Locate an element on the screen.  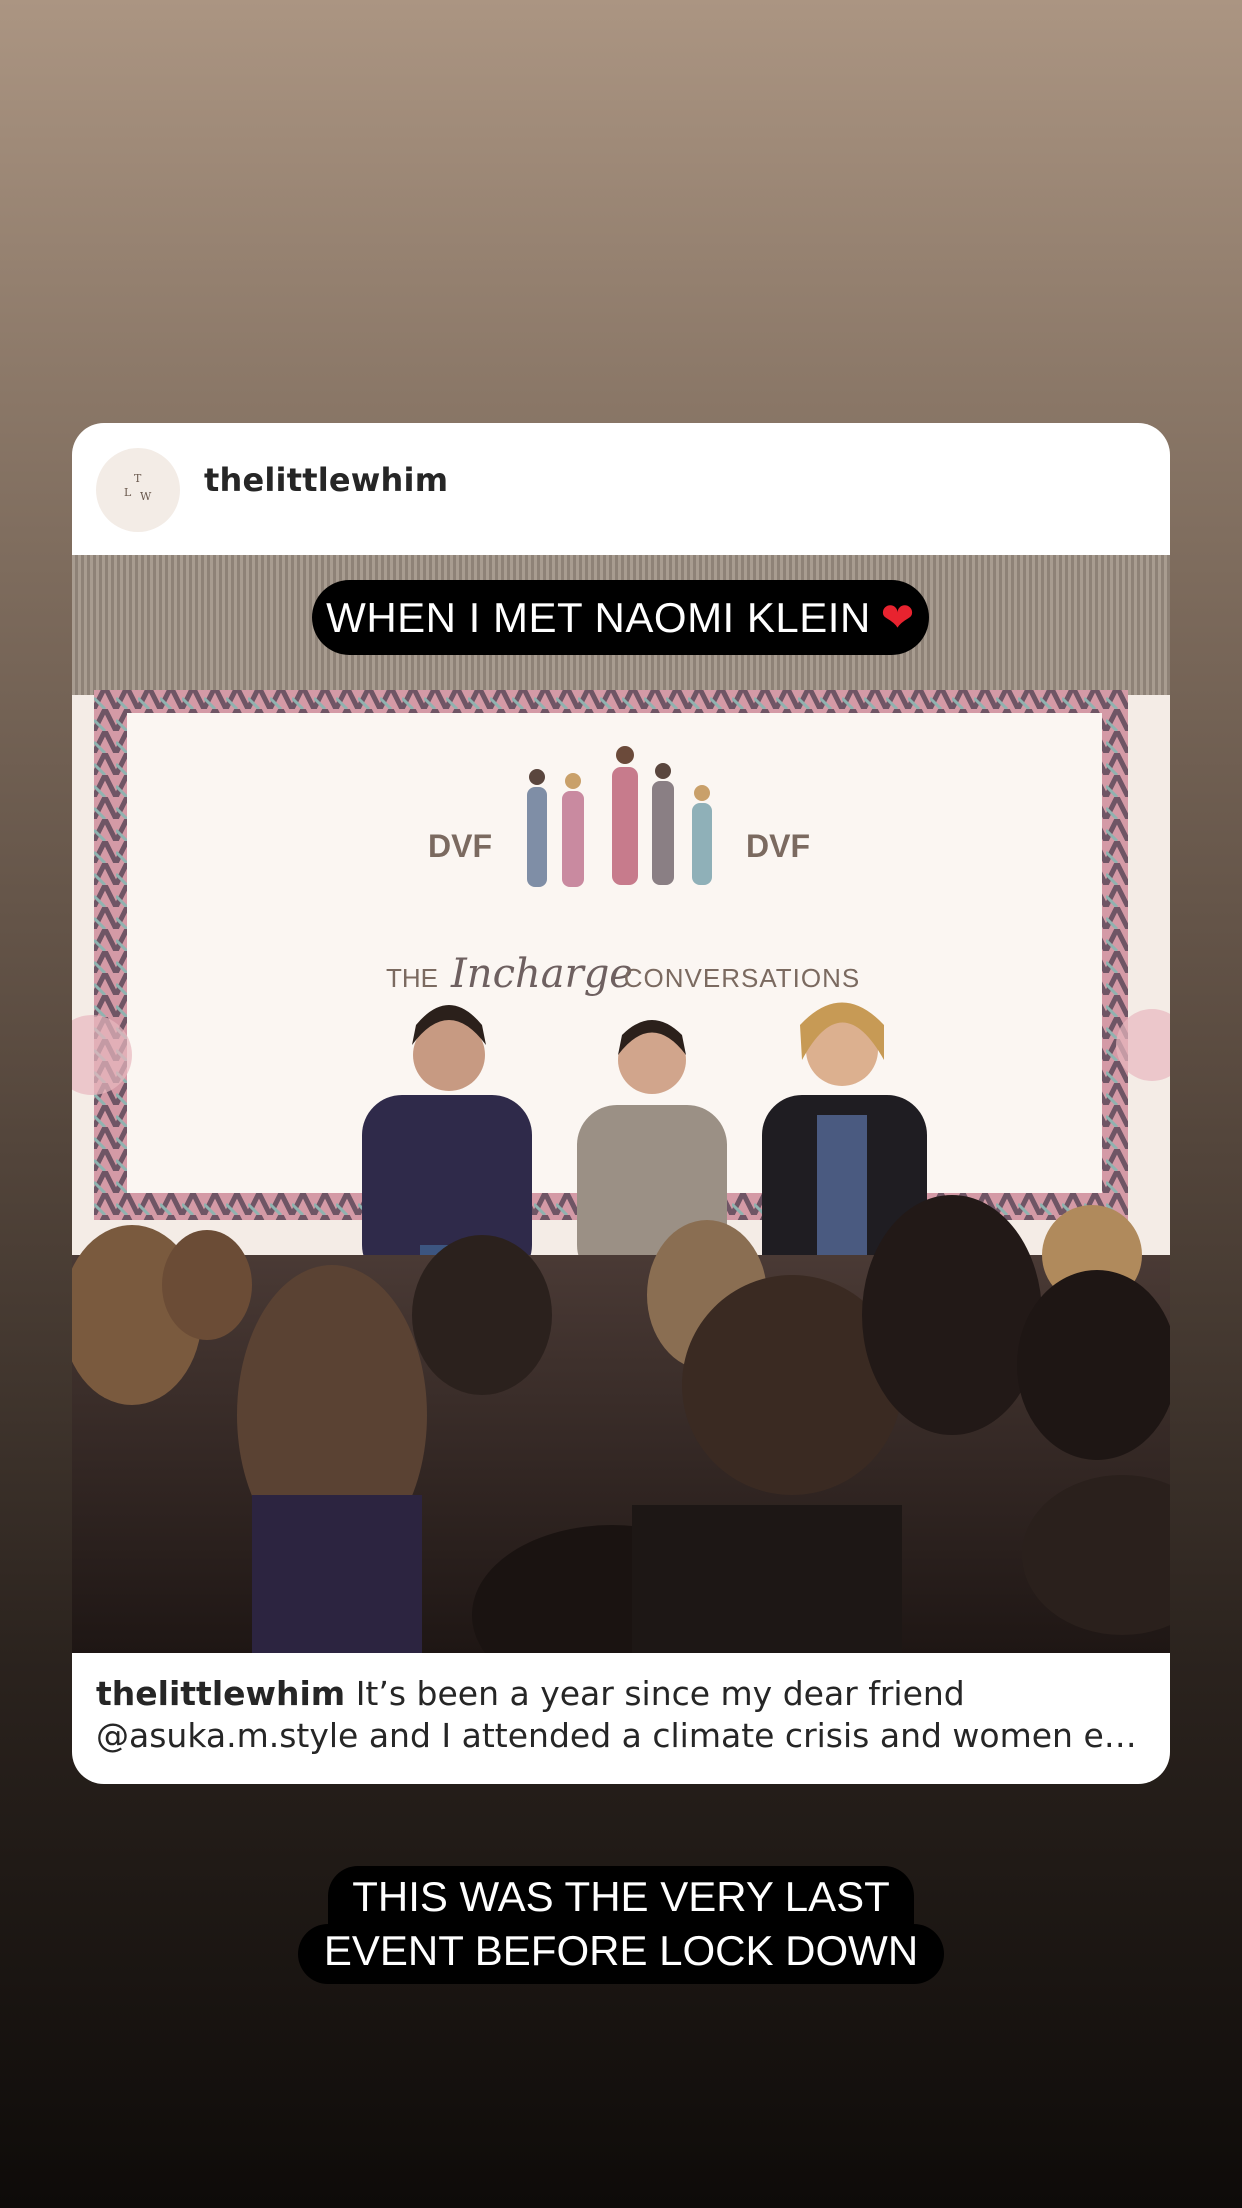
avatar-monogram: T L W is located at coordinates (138, 490).